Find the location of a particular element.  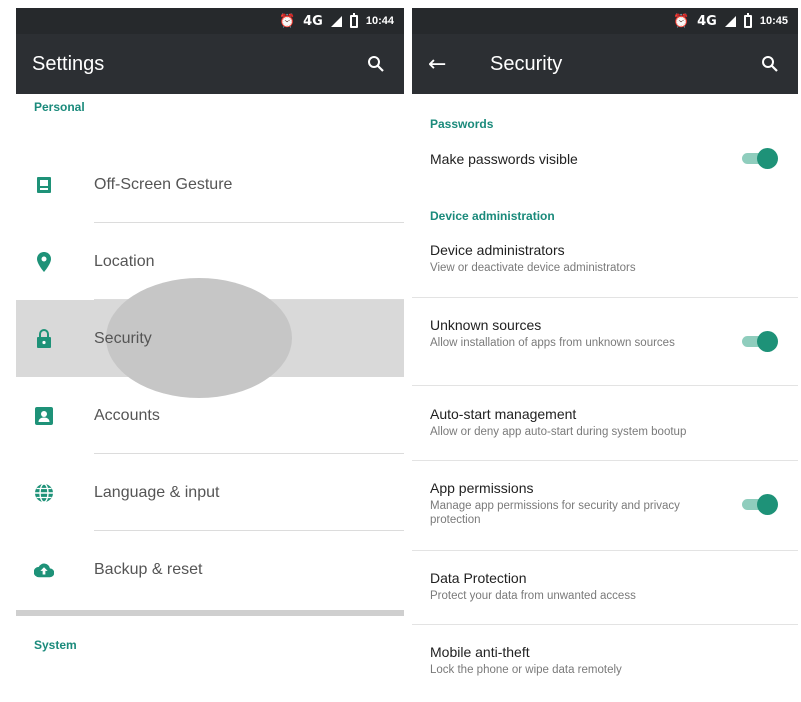

status-time: 10:44 is located at coordinates (379, 21).